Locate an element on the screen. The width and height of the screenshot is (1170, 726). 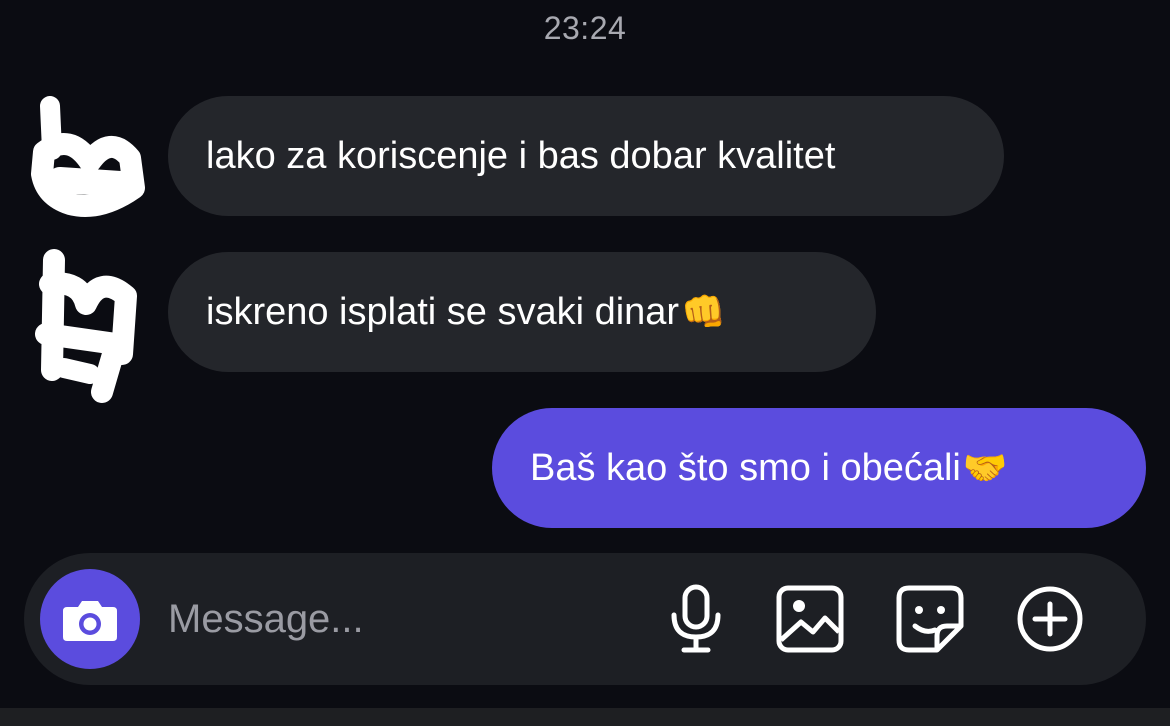
message-text: iskreno isplati se svaki dinar is located at coordinates (443, 311).